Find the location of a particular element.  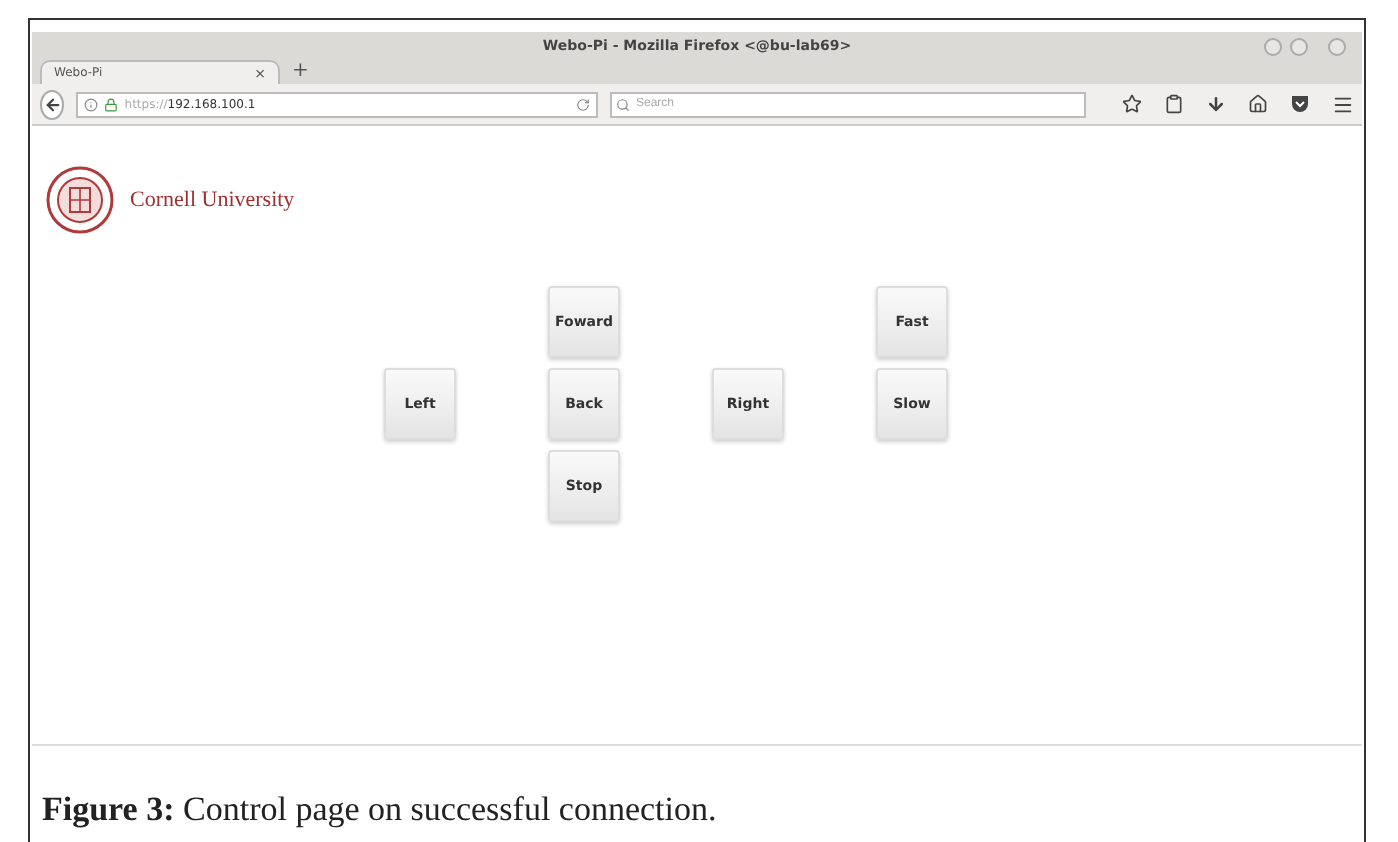

search-icon is located at coordinates (623, 104).